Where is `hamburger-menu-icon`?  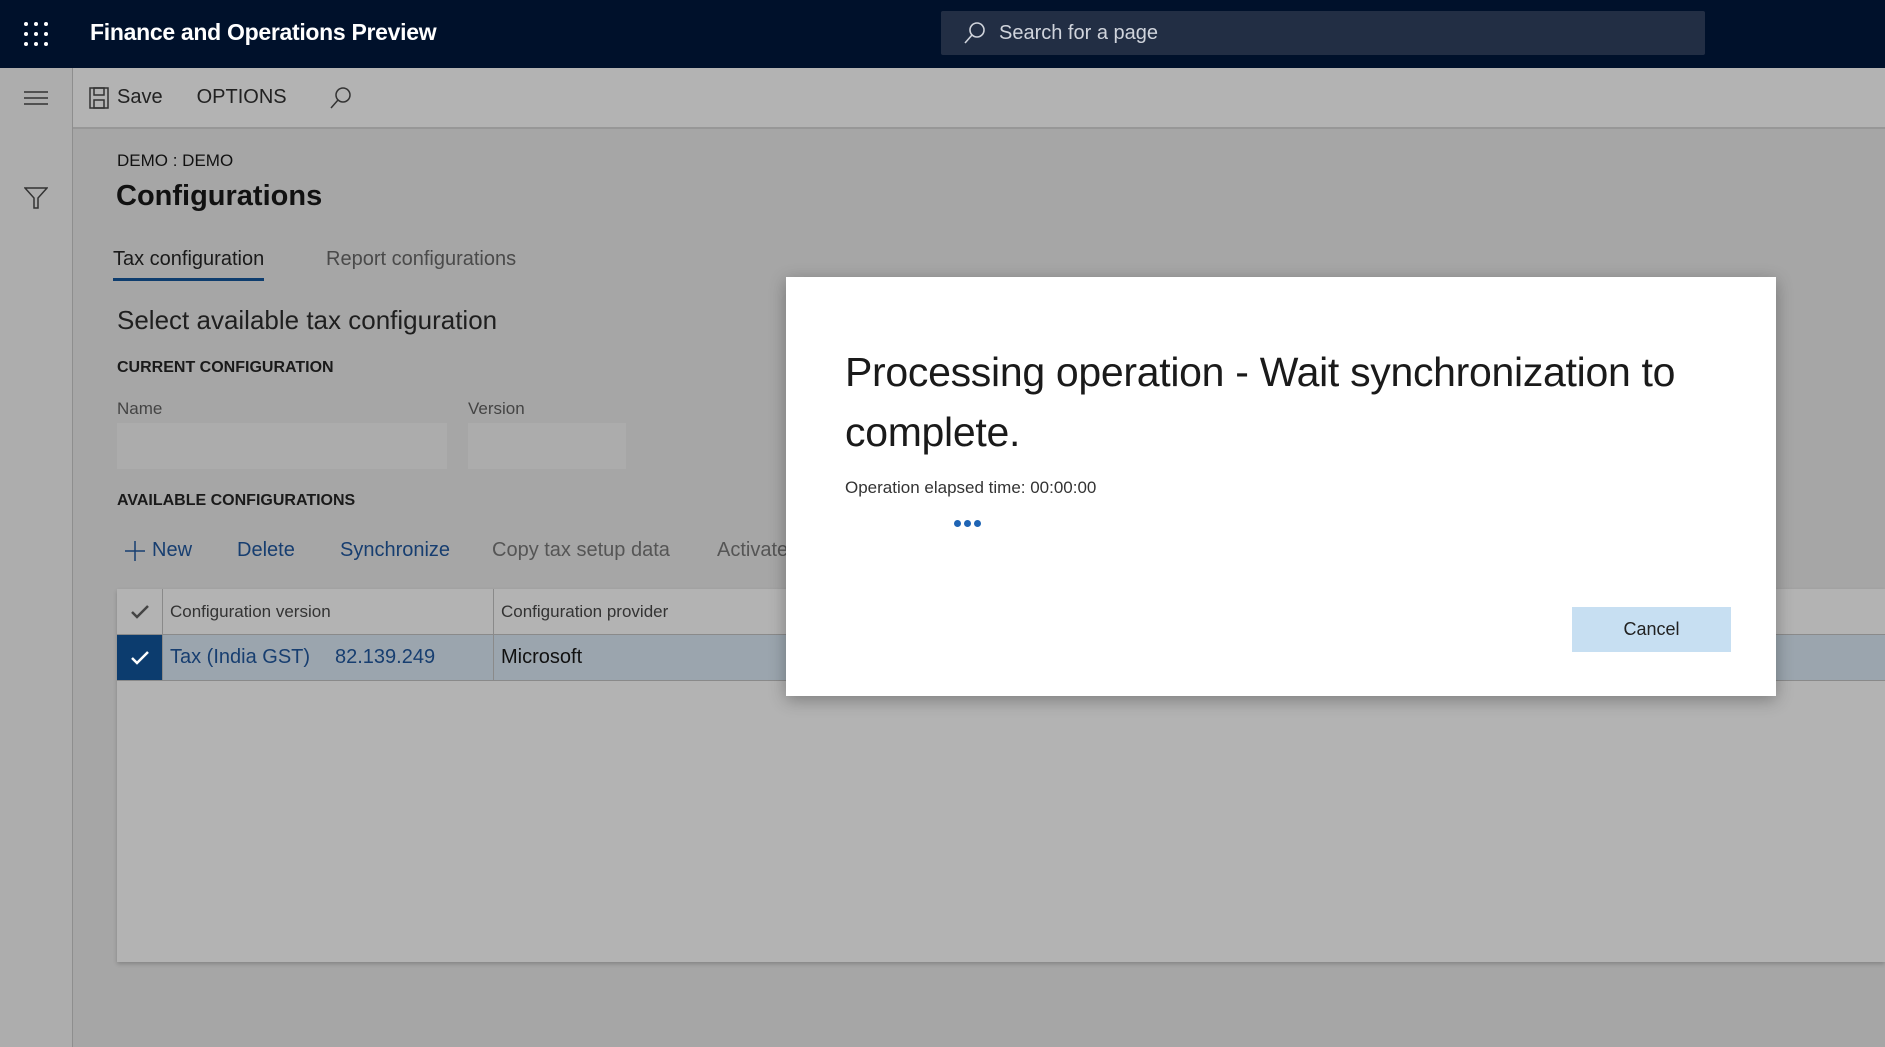 hamburger-menu-icon is located at coordinates (36, 98).